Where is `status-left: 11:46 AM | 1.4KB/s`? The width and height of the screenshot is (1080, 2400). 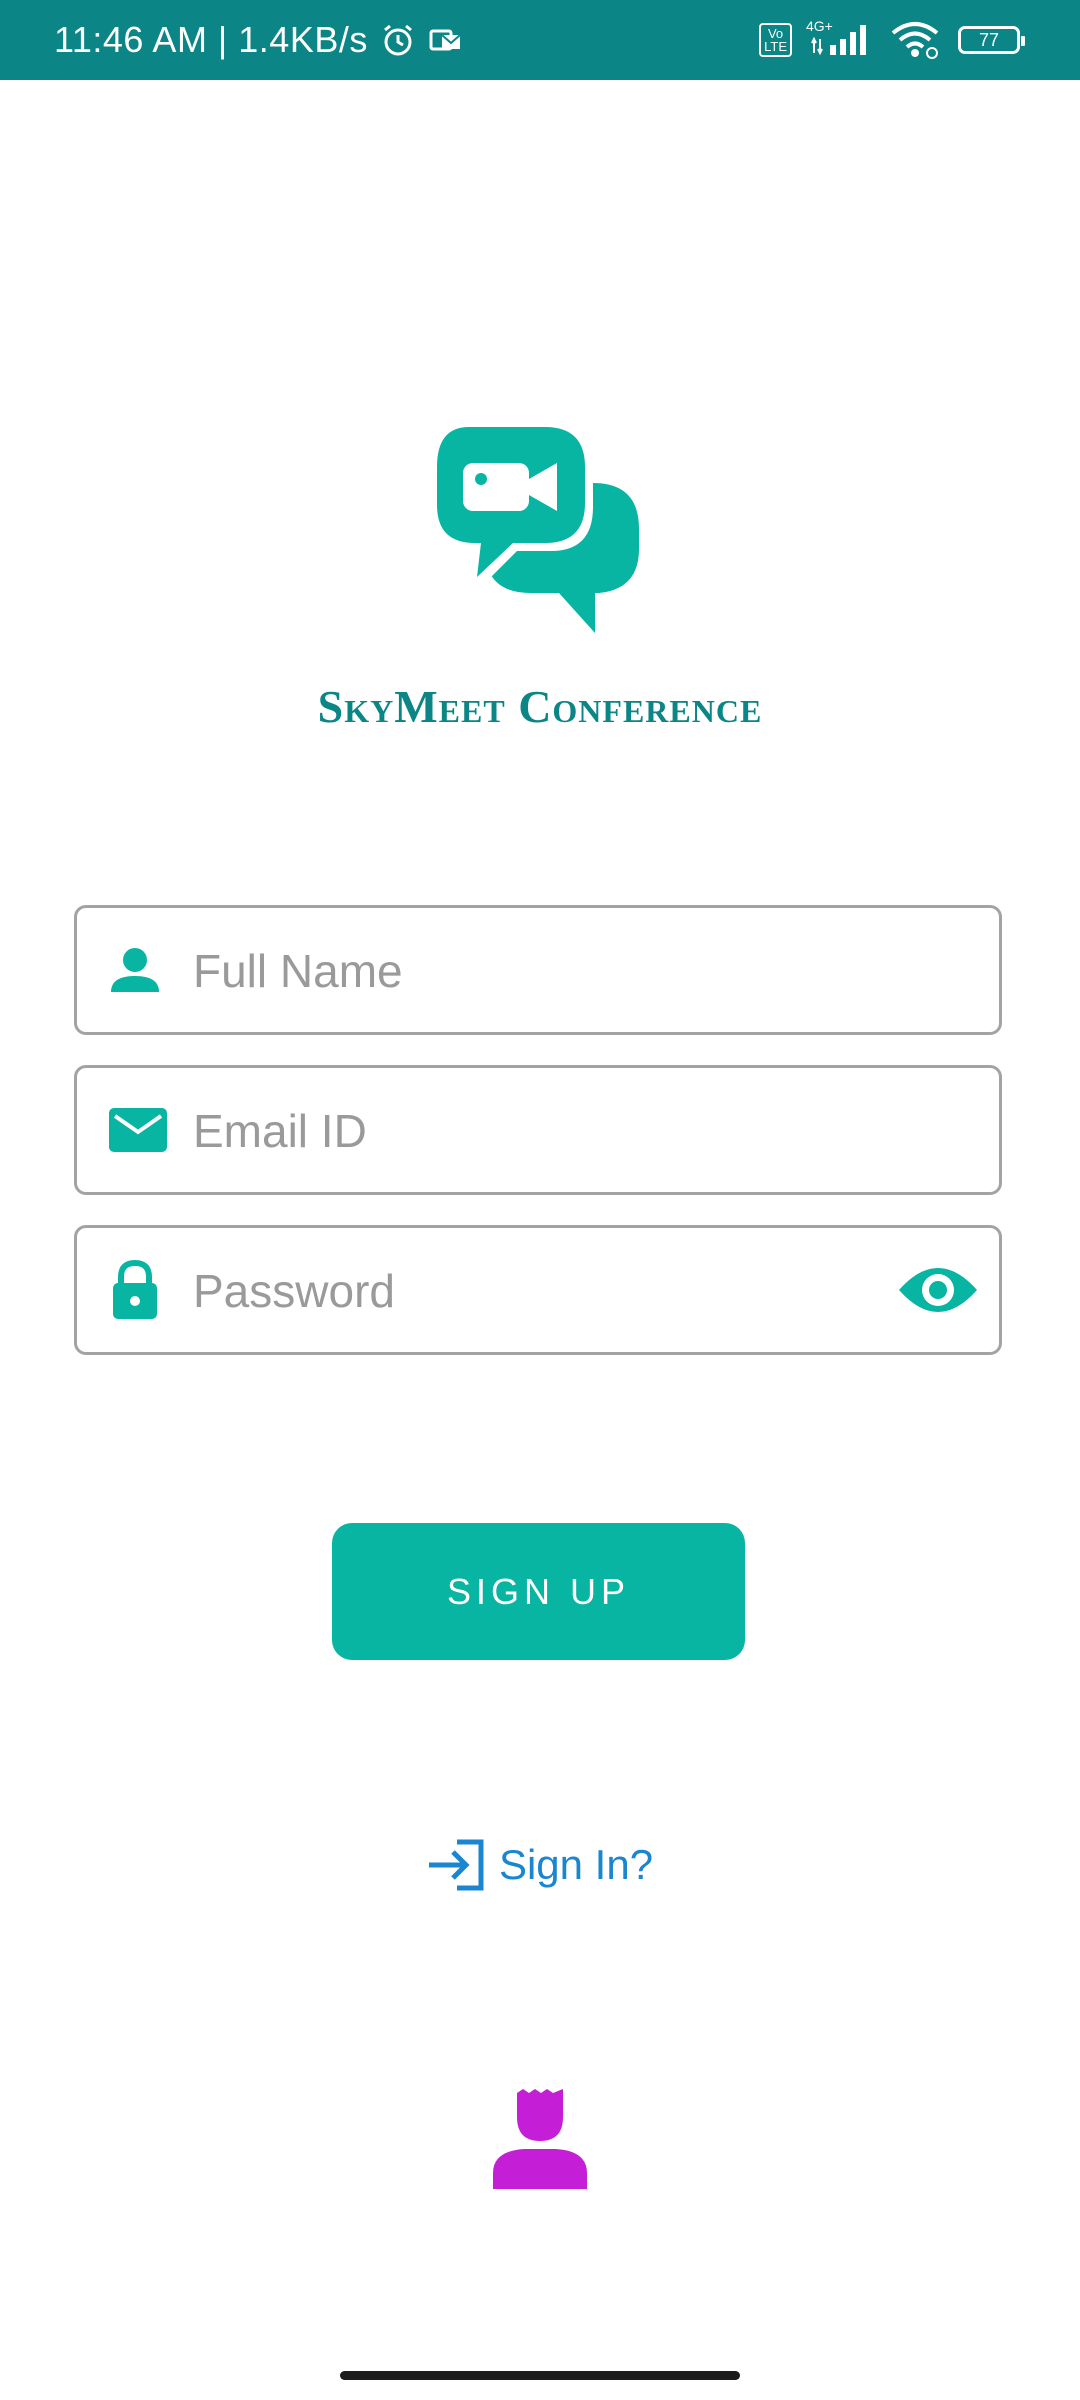
status-left: 11:46 AM | 1.4KB/s is located at coordinates (259, 40).